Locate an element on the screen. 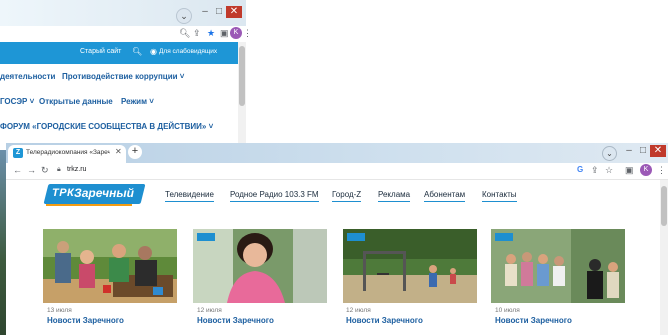 Image resolution: width=668 pixels, height=335 pixels. nav-item-open-data: Открытые данные is located at coordinates (76, 101).